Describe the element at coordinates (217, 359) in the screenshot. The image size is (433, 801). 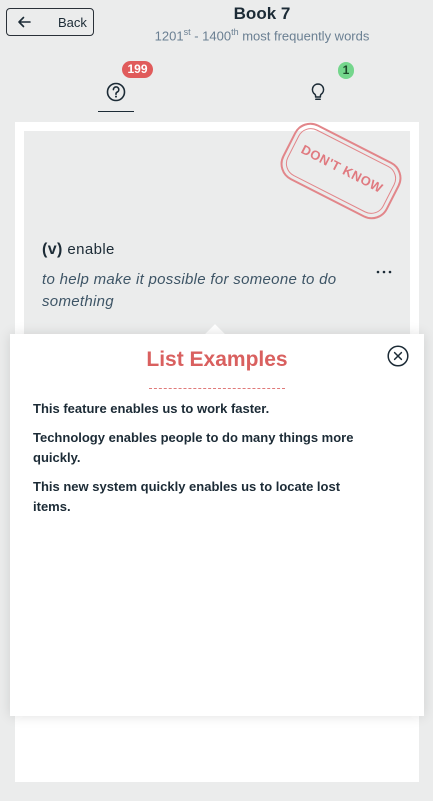
I see `popover-title: List Examples` at that location.